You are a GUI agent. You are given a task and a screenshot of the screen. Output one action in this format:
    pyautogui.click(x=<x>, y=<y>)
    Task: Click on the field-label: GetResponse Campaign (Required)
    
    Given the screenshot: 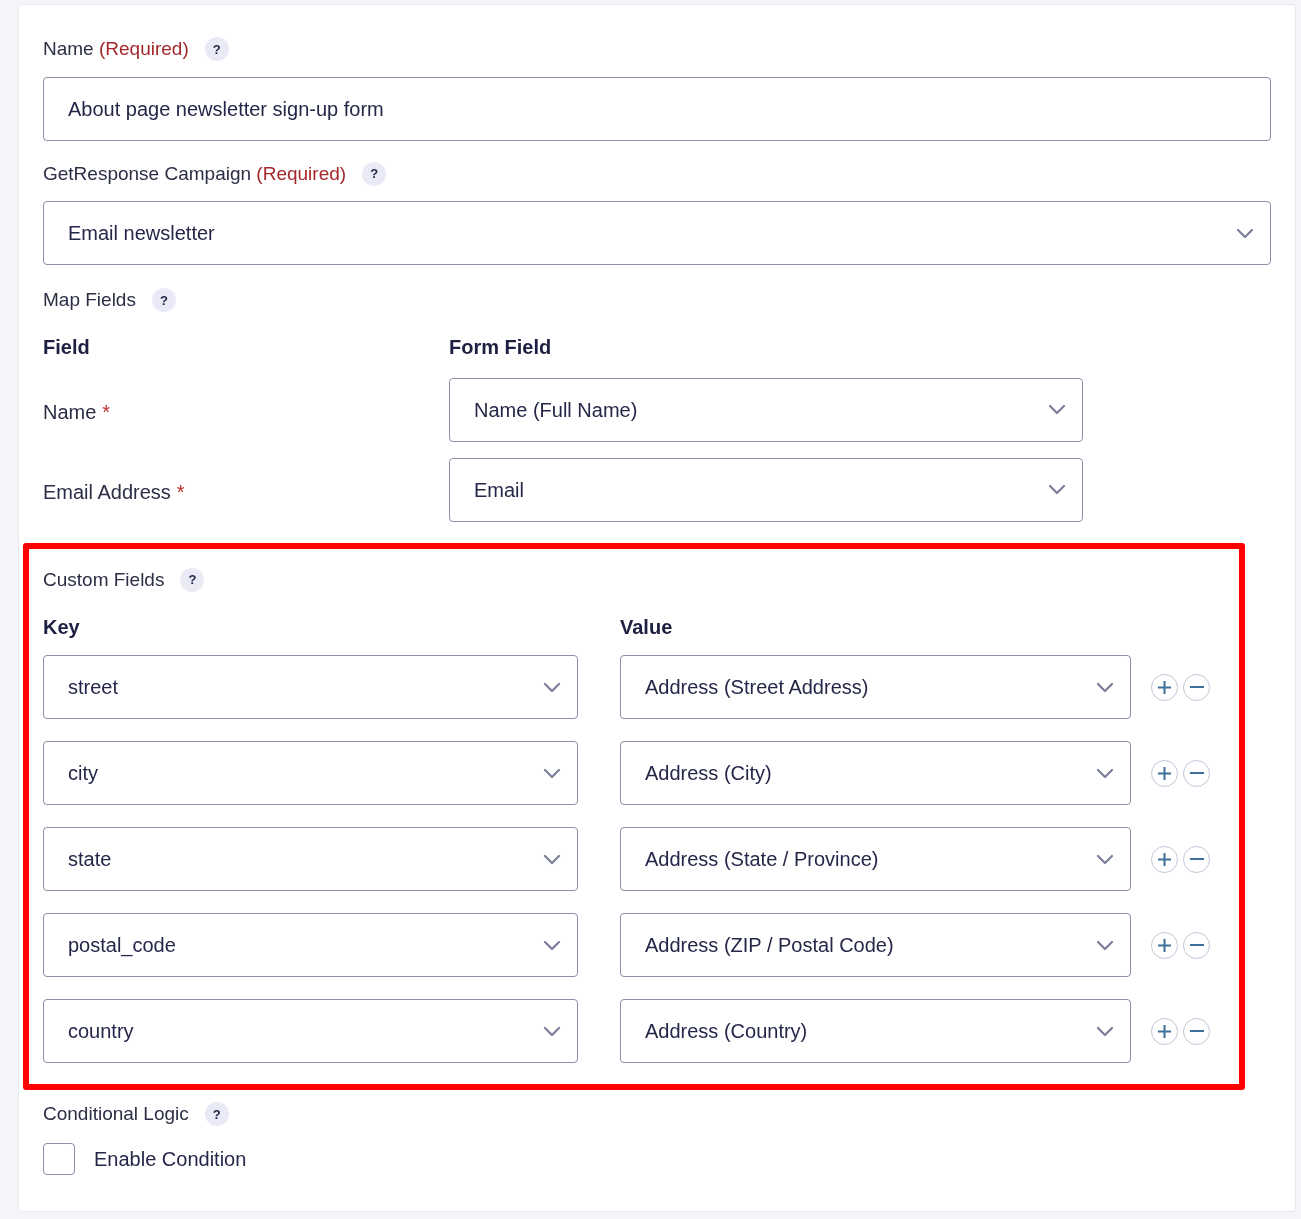 What is the action you would take?
    pyautogui.click(x=195, y=173)
    